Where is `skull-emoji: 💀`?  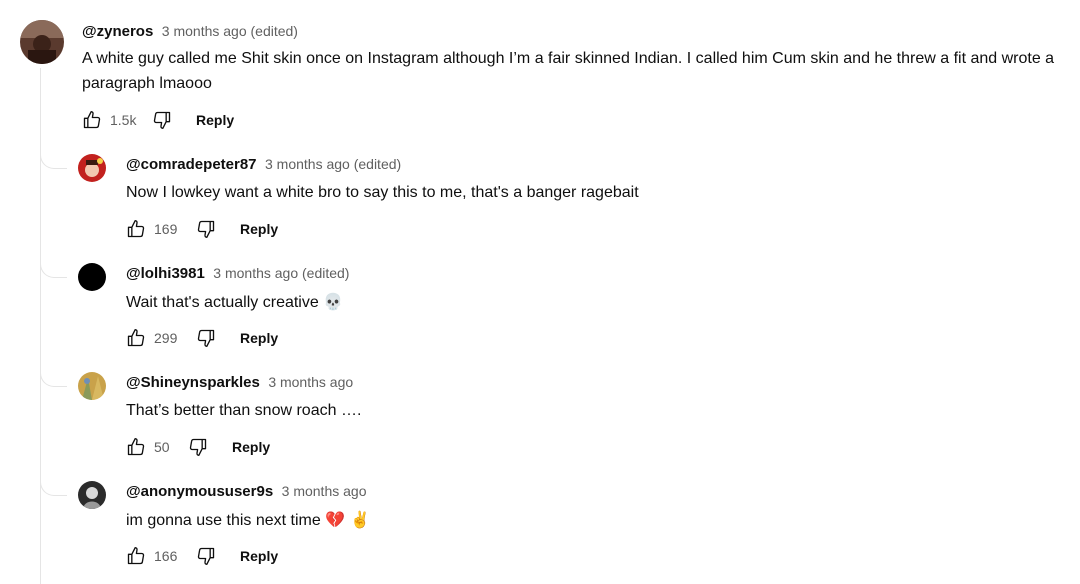 skull-emoji: 💀 is located at coordinates (333, 301).